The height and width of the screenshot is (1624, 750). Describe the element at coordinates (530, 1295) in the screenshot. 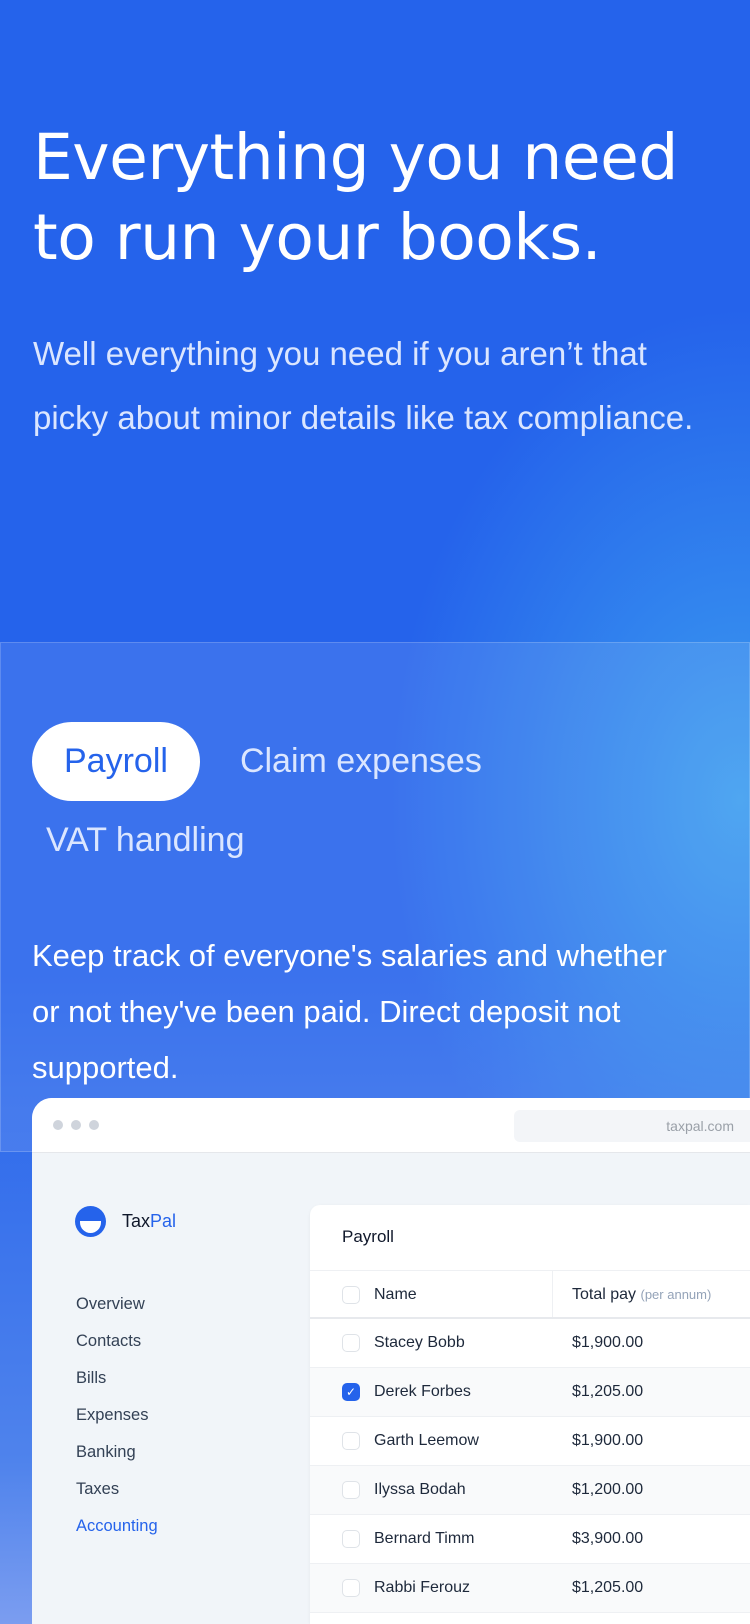

I see `table-header: Name Total pay (per annum)` at that location.